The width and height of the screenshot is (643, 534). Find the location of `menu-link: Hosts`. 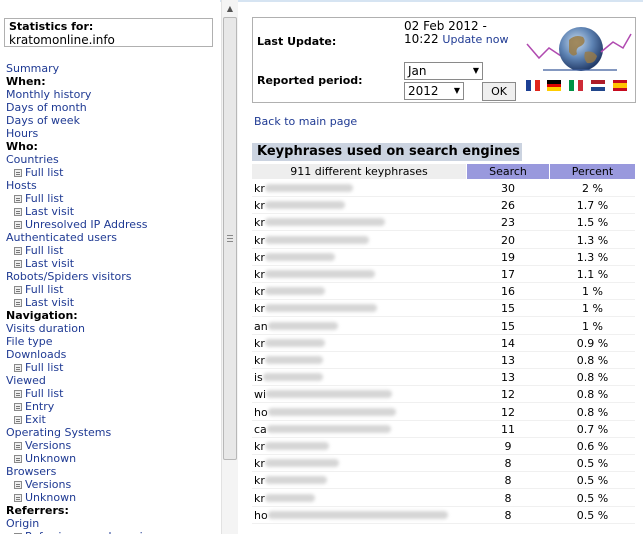

menu-link: Hosts is located at coordinates (21, 185).